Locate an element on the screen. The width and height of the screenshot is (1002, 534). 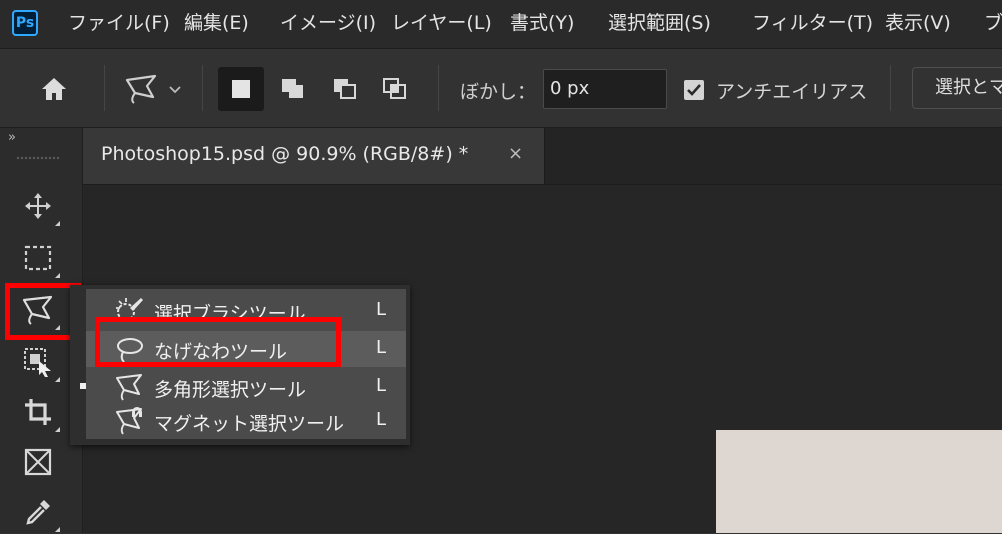
crop-icon is located at coordinates (38, 412).